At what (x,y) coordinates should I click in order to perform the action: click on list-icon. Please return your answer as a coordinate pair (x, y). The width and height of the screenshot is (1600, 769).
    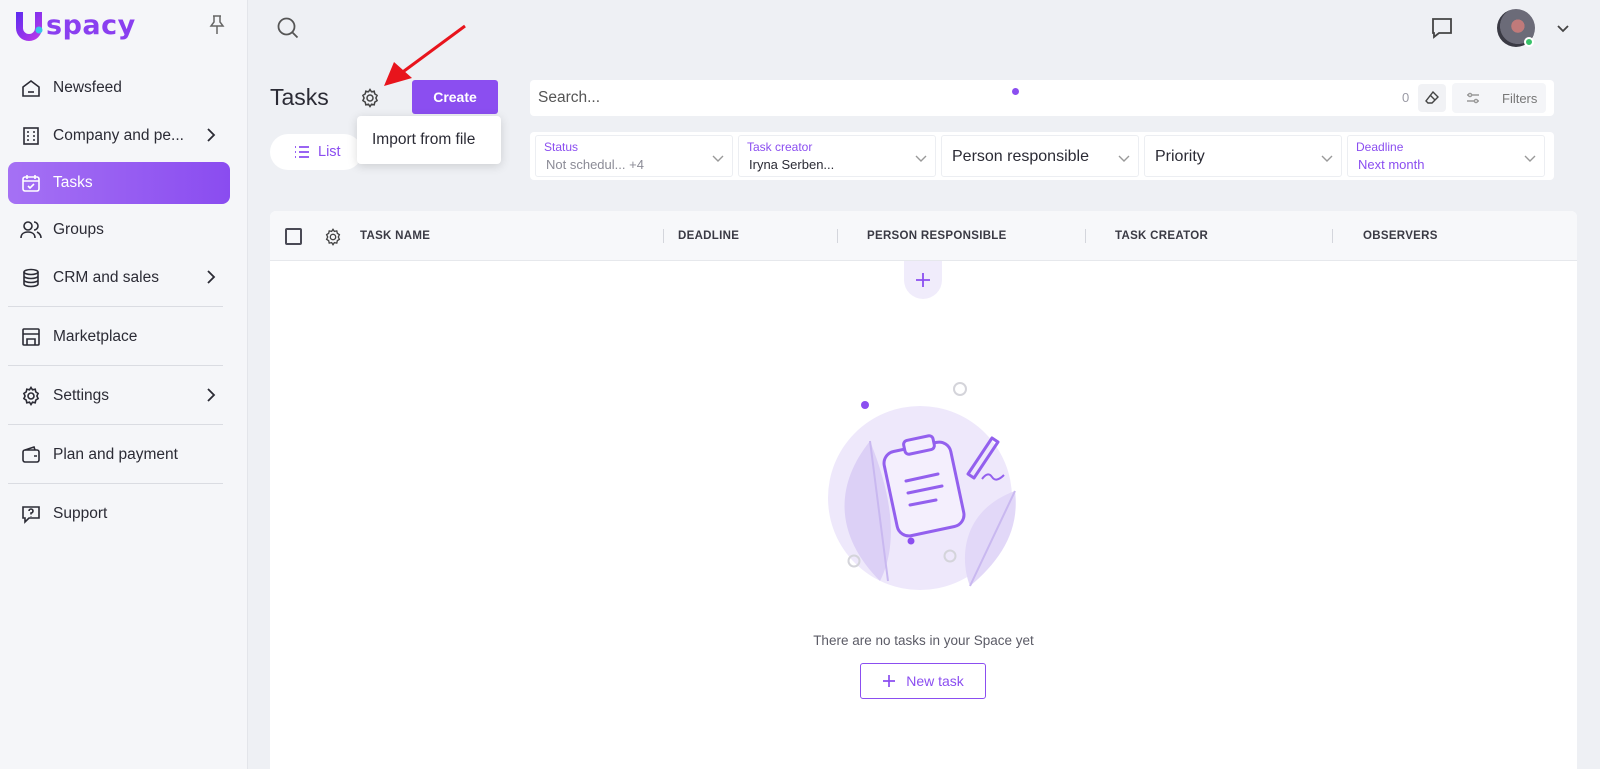
    Looking at the image, I should click on (302, 152).